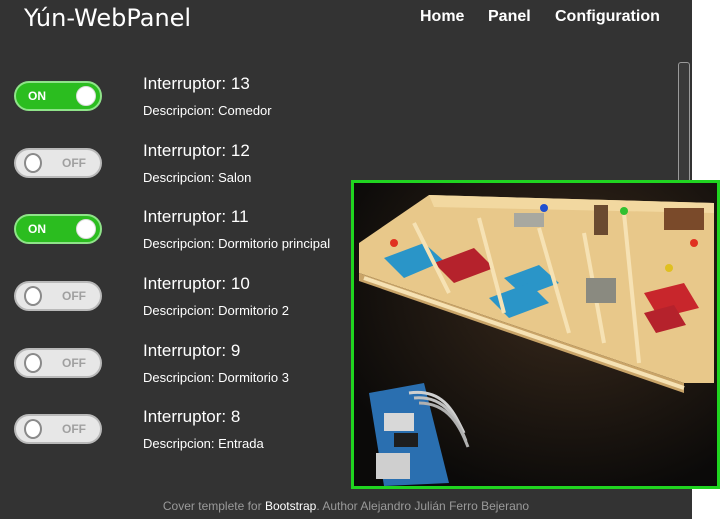 The height and width of the screenshot is (519, 721). Describe the element at coordinates (213, 506) in the screenshot. I see `footer-prefix: Cover templete for` at that location.